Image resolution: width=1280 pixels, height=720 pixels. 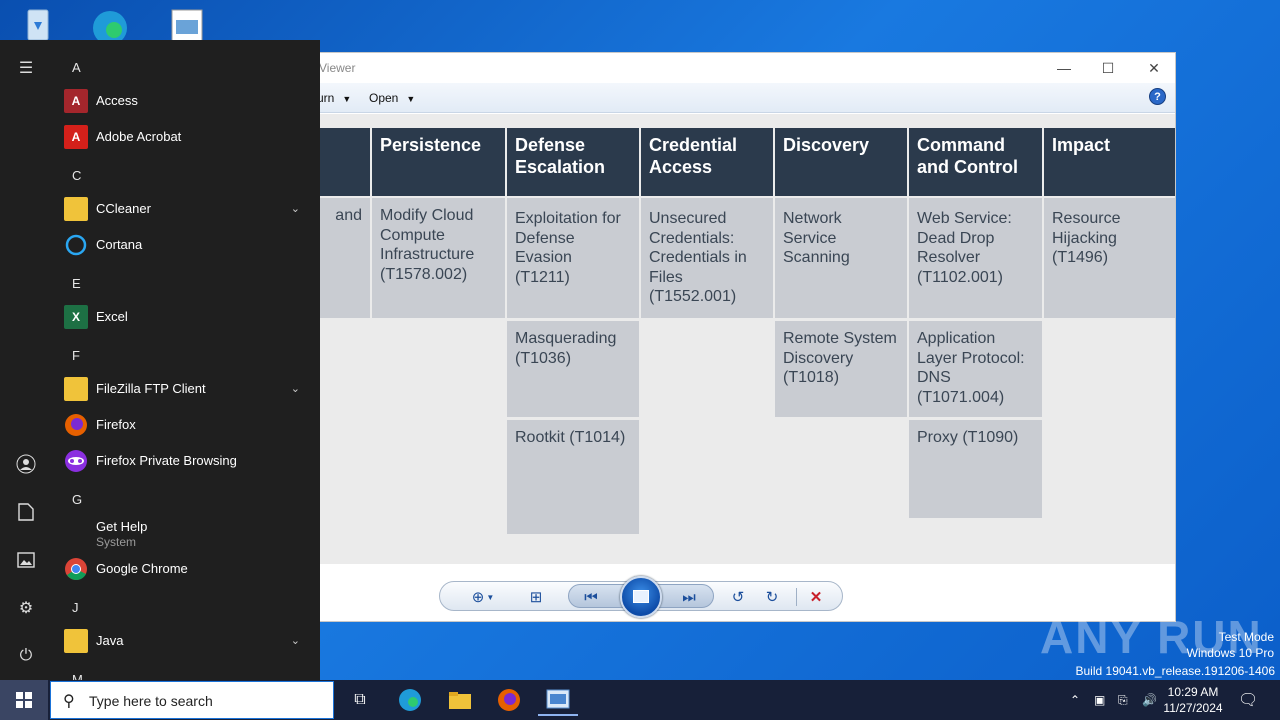 I want to click on app-label: Adobe Acrobat, so click(x=139, y=136).